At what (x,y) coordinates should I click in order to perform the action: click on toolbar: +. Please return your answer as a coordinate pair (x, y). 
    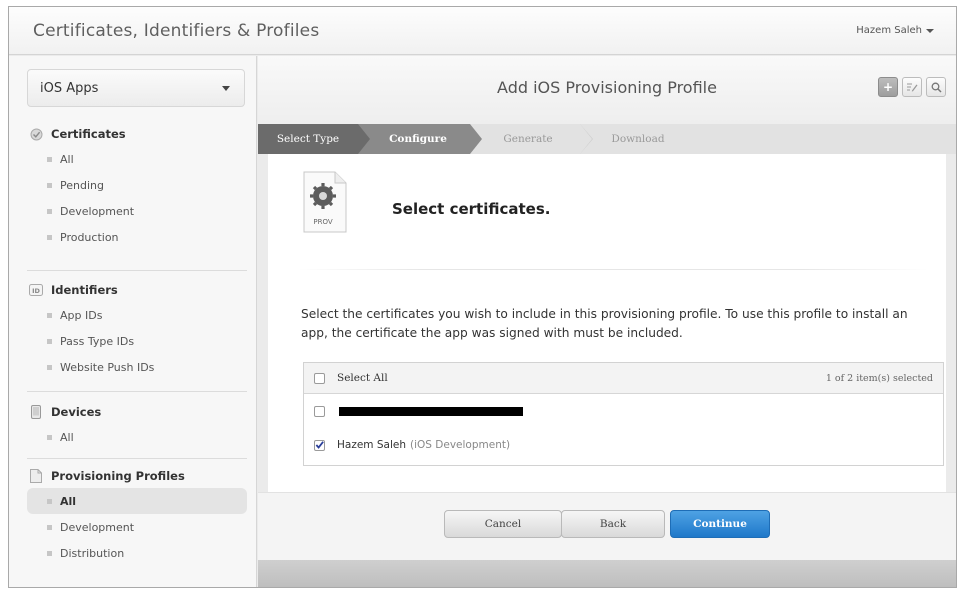
    Looking at the image, I should click on (912, 87).